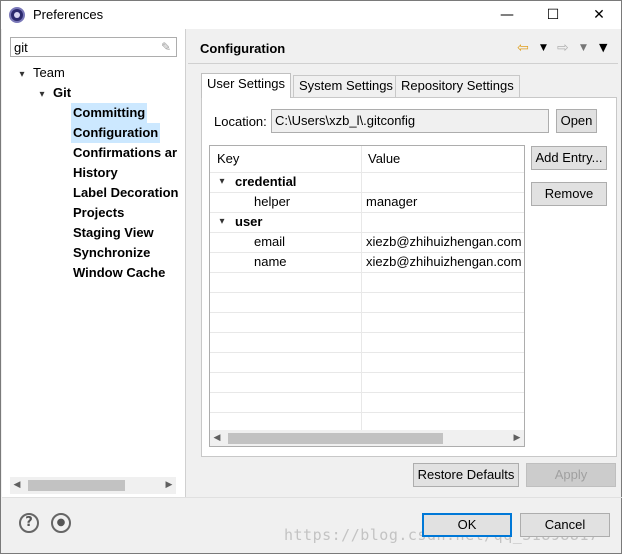  Describe the element at coordinates (576, 121) in the screenshot. I see `open-button: Open` at that location.